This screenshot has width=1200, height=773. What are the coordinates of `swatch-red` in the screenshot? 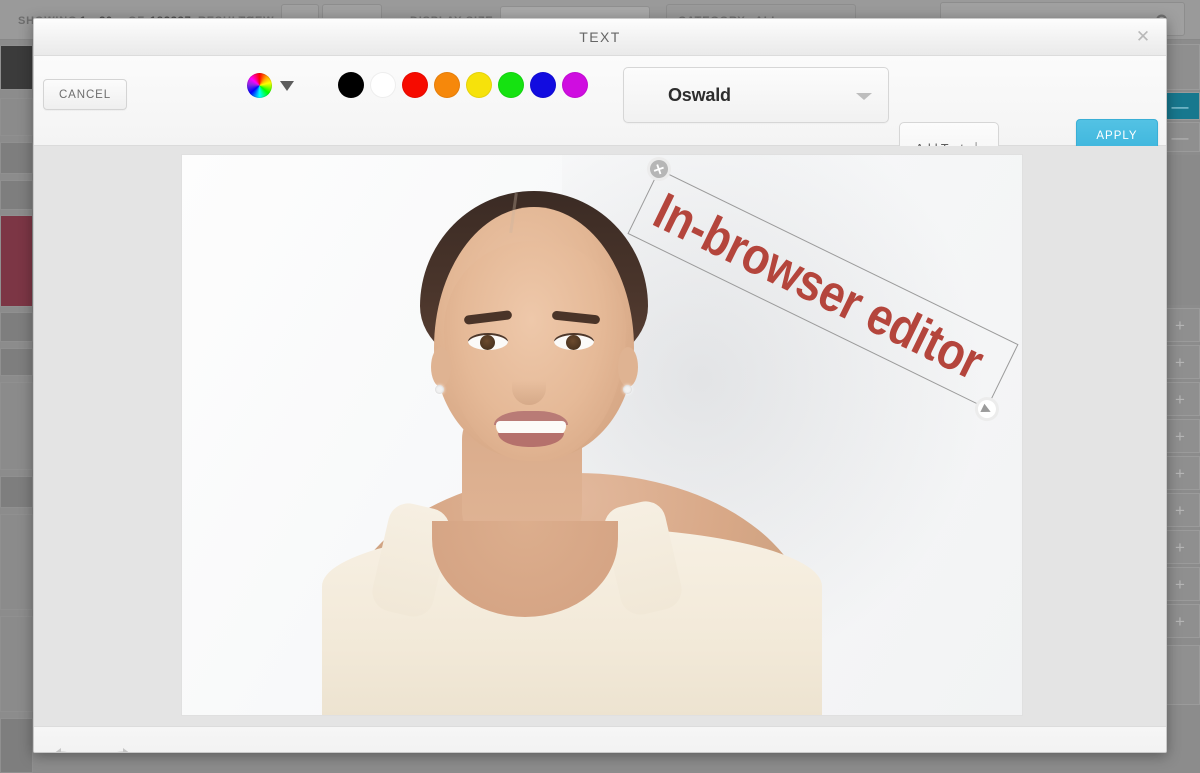 It's located at (415, 85).